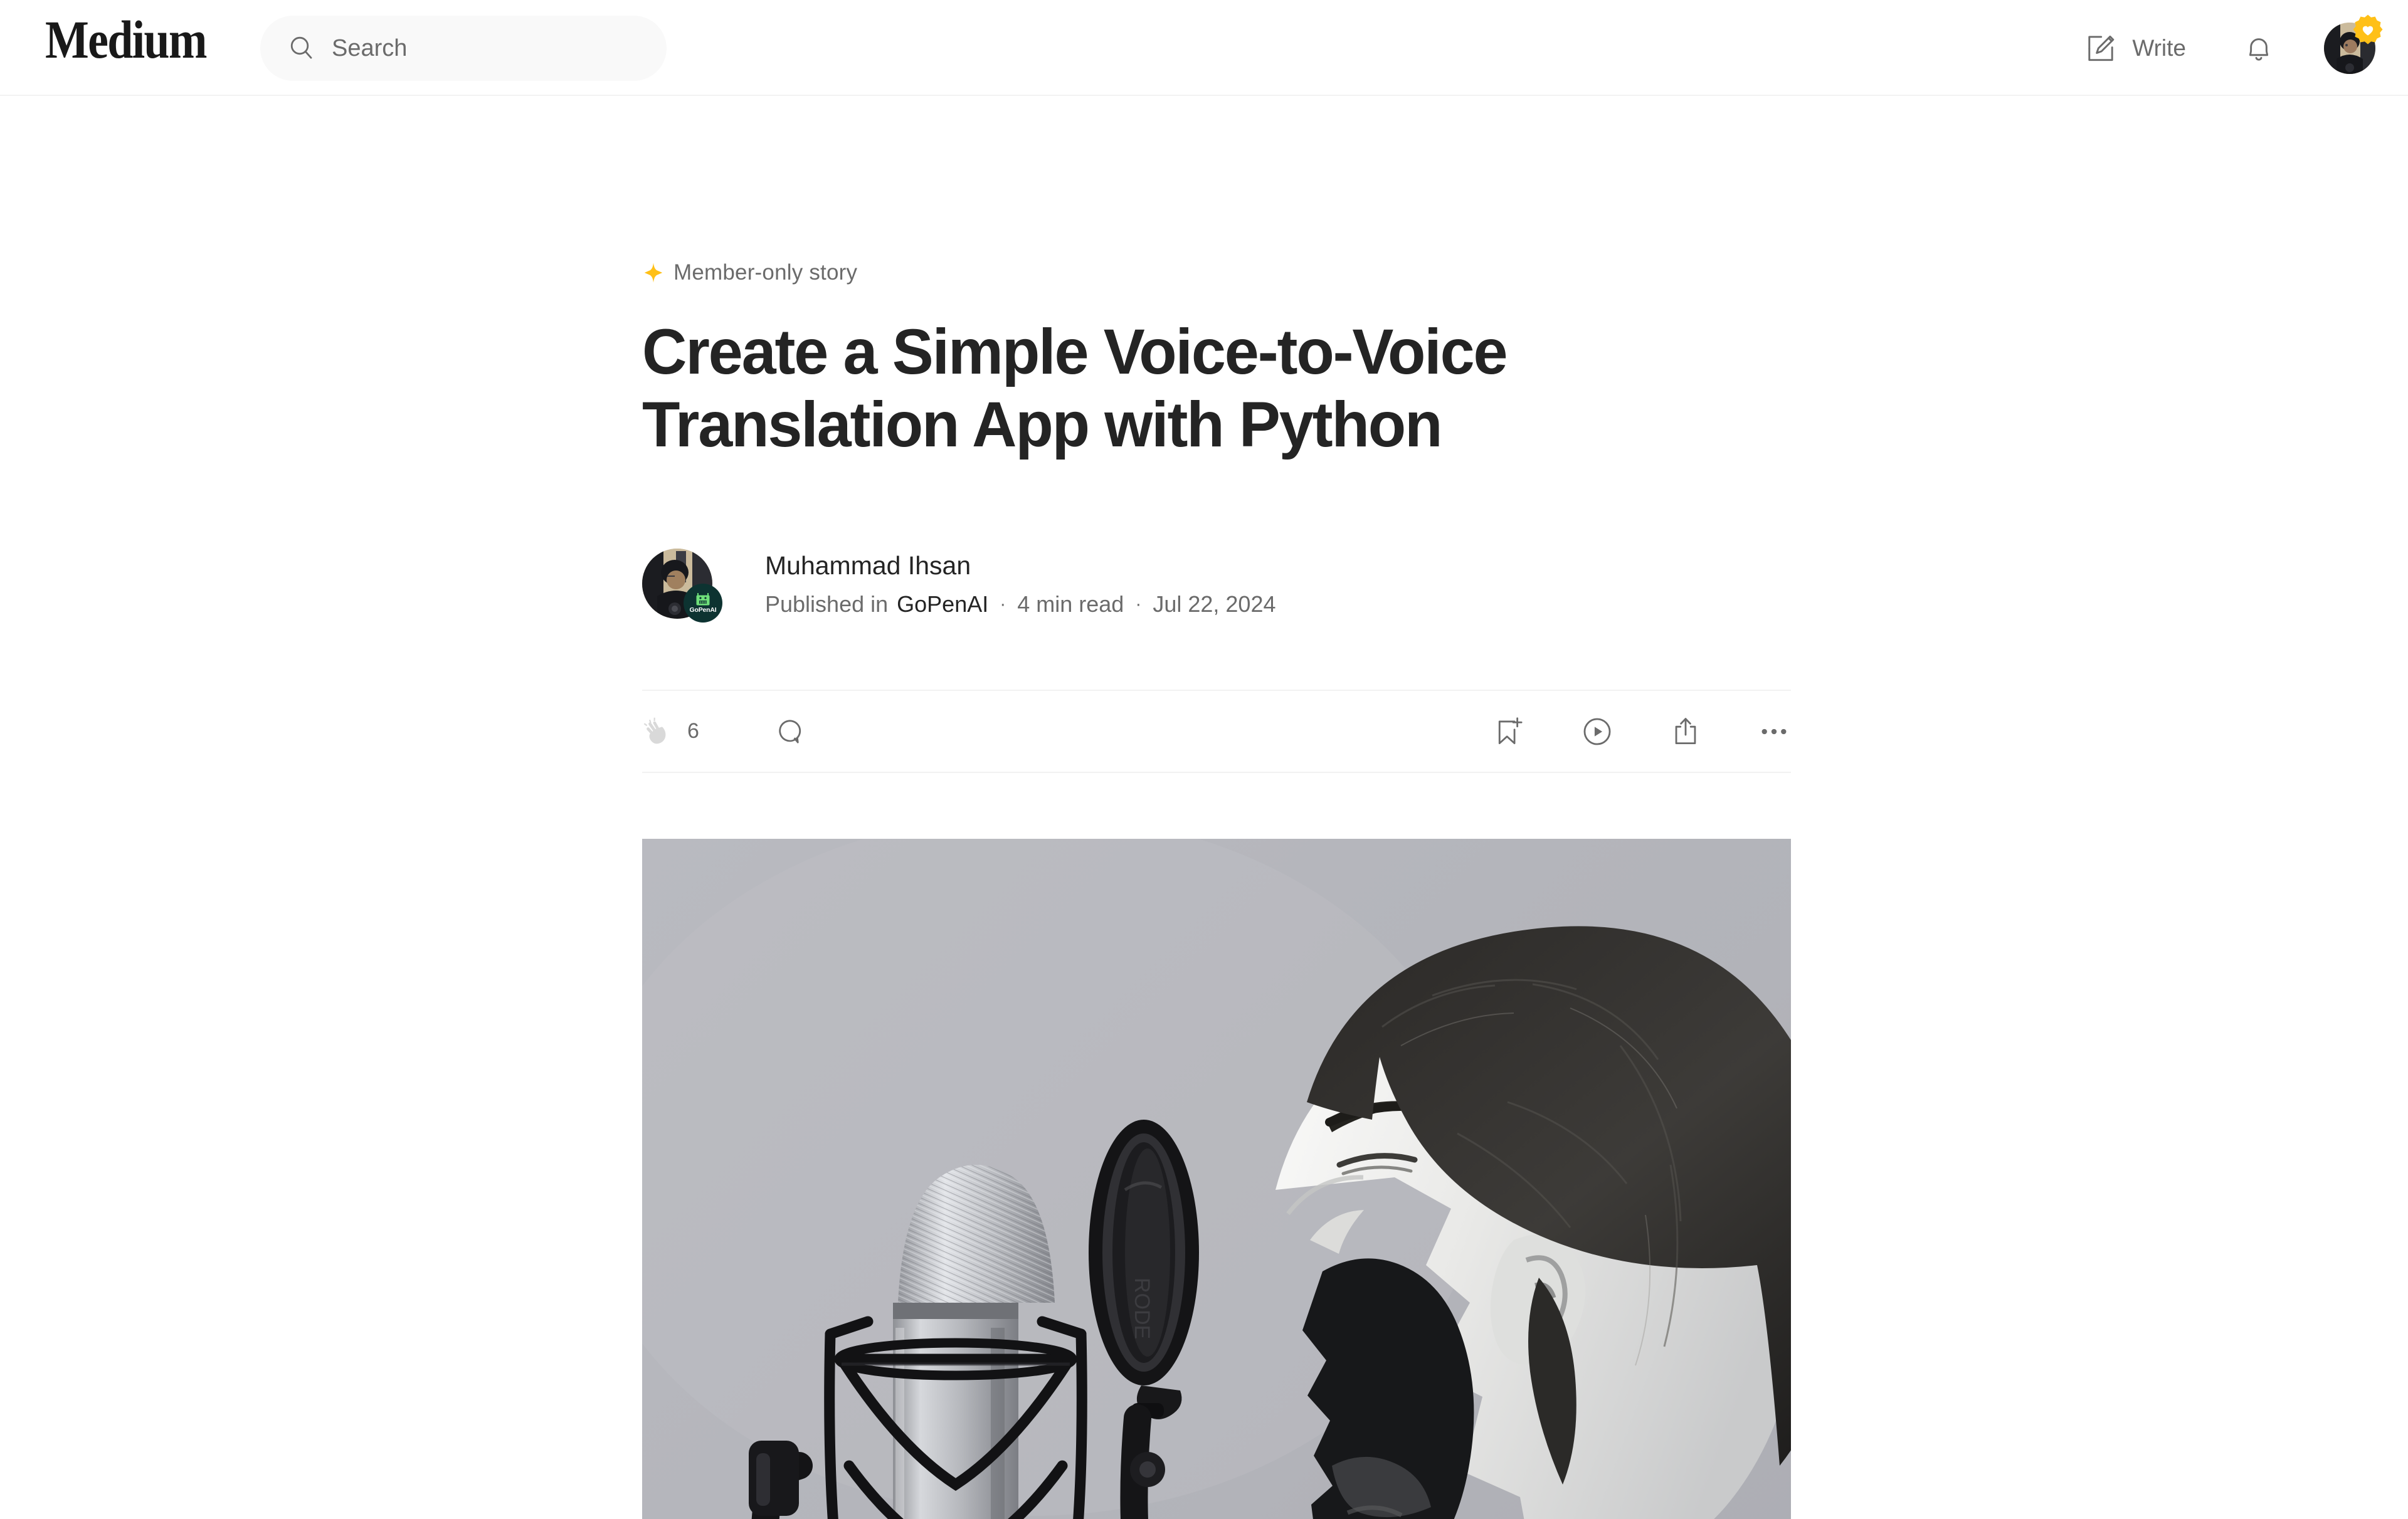 This screenshot has width=2408, height=1519. I want to click on sparkle-star-icon, so click(653, 272).